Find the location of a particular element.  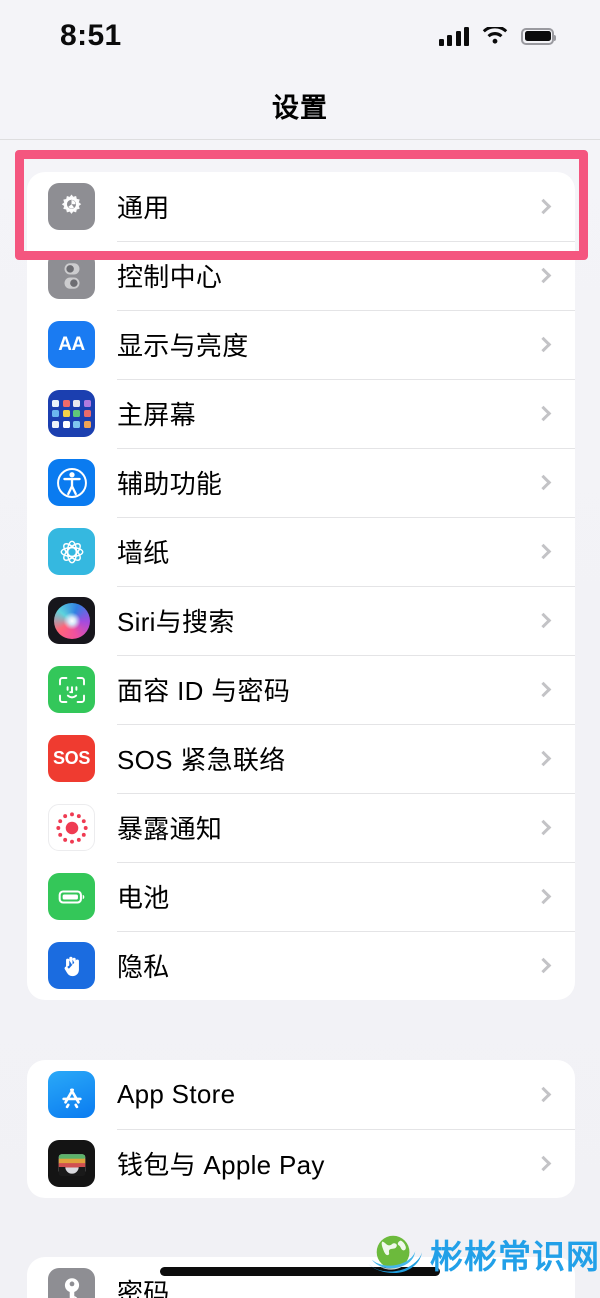

sidebar-item-general: 通用 is located at coordinates (301, 206).